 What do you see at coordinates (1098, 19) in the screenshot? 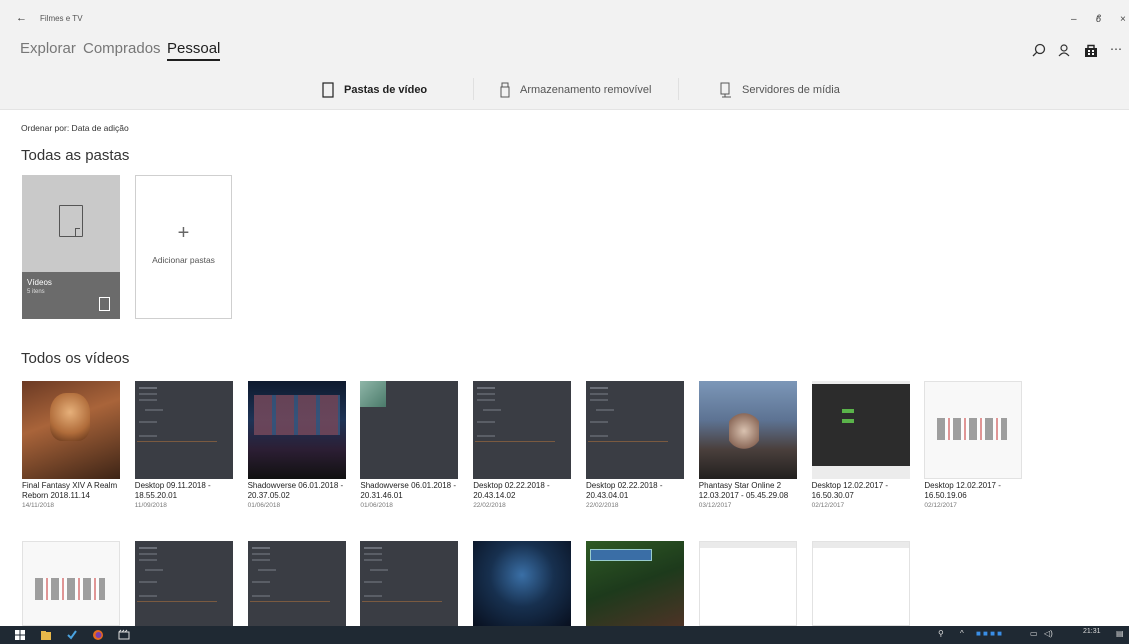
I see `restore-button: ϐ` at bounding box center [1098, 19].